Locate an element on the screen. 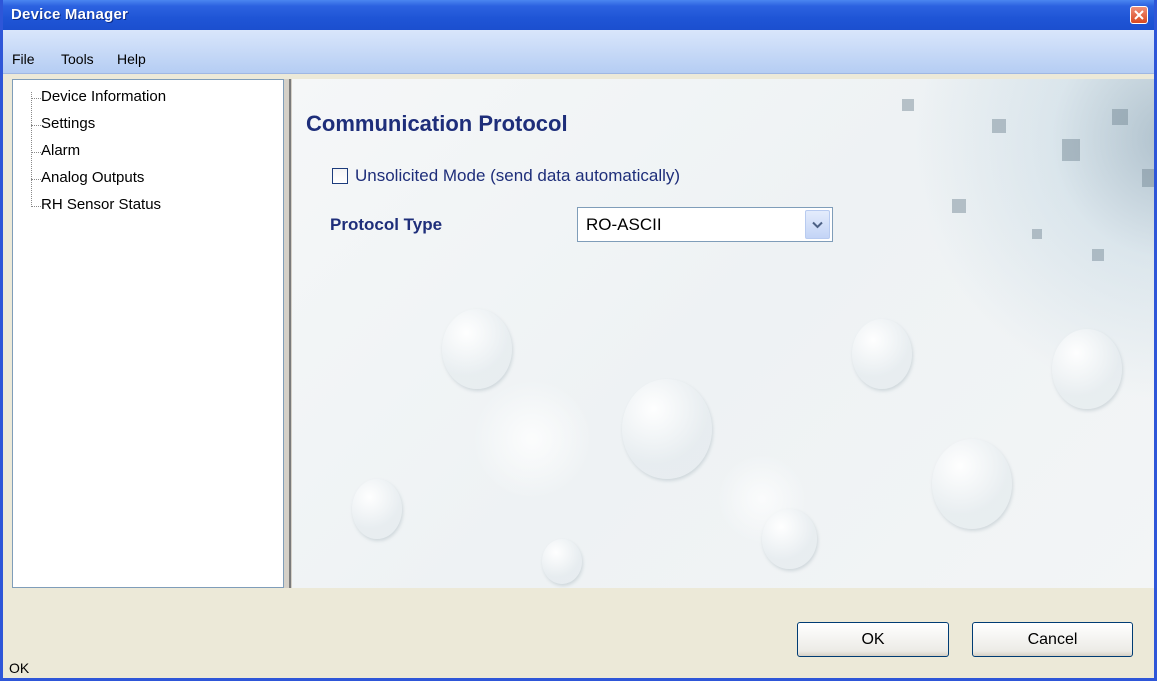 The height and width of the screenshot is (681, 1157). splitter-bar is located at coordinates (290, 333).